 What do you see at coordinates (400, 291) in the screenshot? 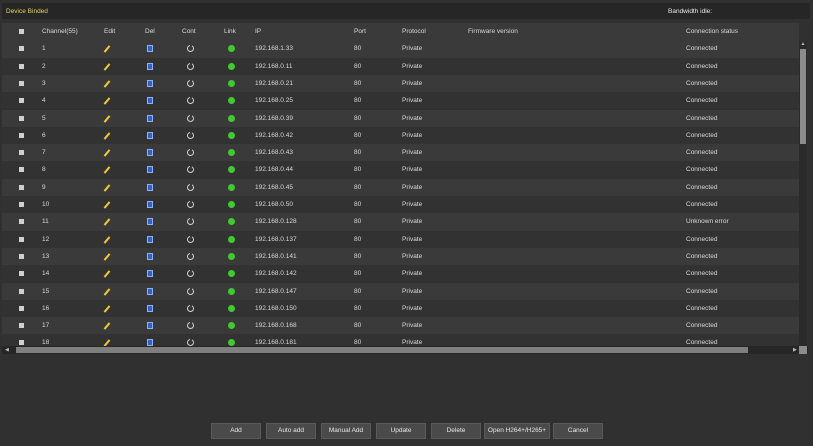
I see `table-row: 15 192.168.0.147 80 Private Connected` at bounding box center [400, 291].